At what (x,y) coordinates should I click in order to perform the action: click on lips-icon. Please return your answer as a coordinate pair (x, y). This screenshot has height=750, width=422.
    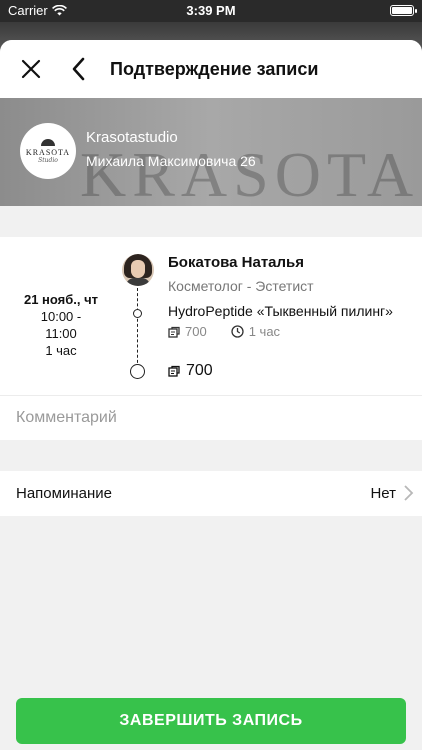
    Looking at the image, I should click on (48, 142).